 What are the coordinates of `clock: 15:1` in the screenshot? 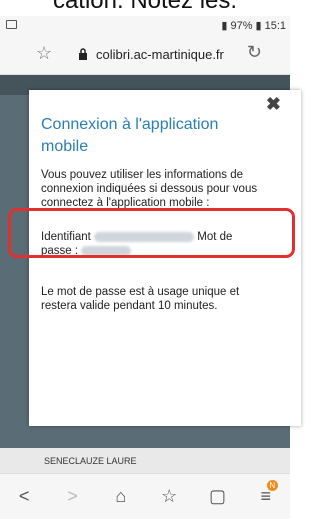 It's located at (275, 25).